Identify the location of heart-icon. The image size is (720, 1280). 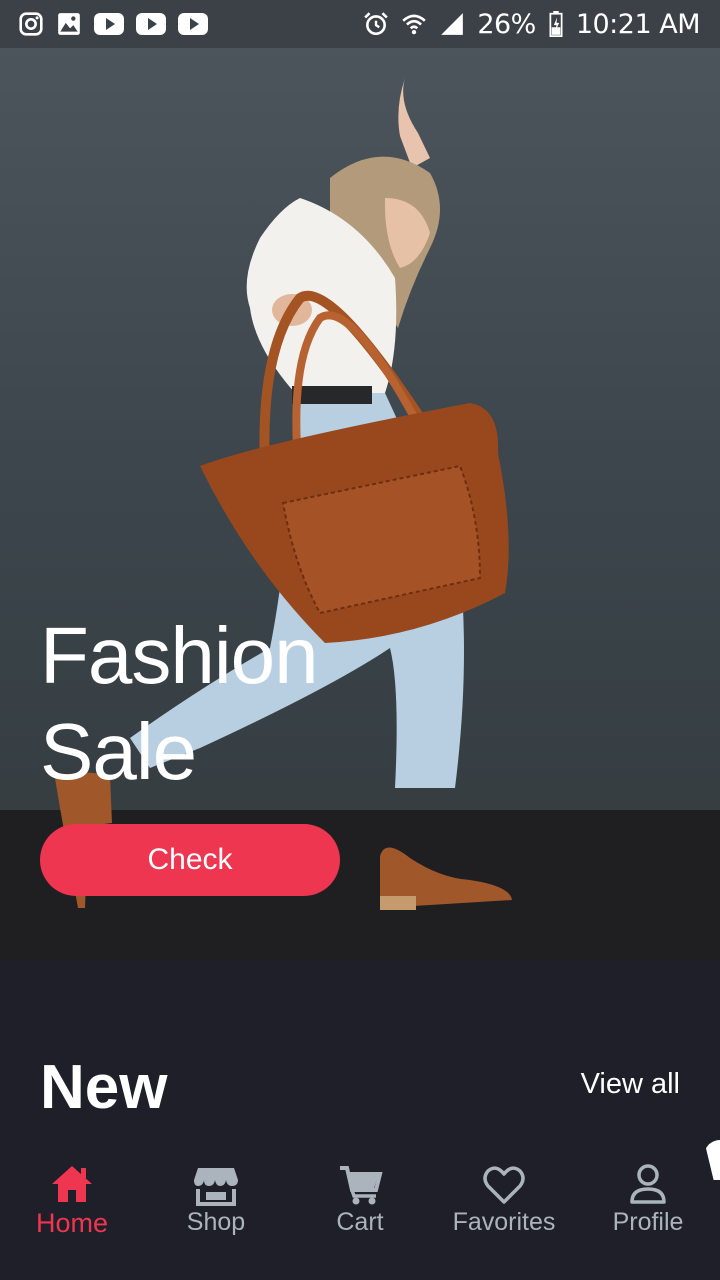
(504, 1185).